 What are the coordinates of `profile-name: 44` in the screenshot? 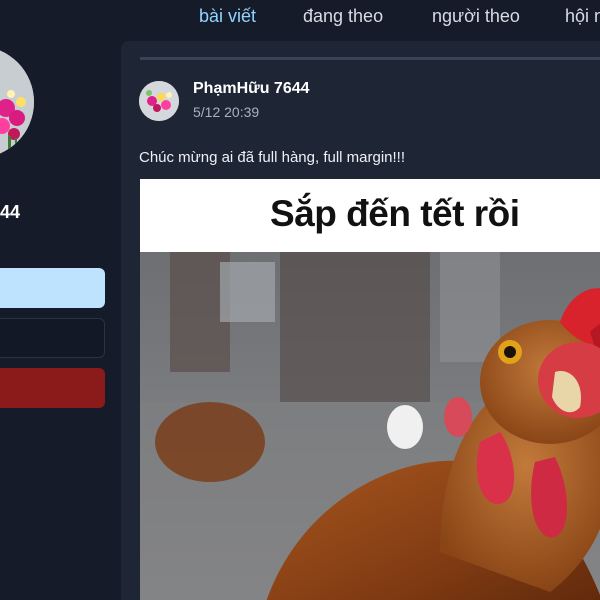 It's located at (10, 212).